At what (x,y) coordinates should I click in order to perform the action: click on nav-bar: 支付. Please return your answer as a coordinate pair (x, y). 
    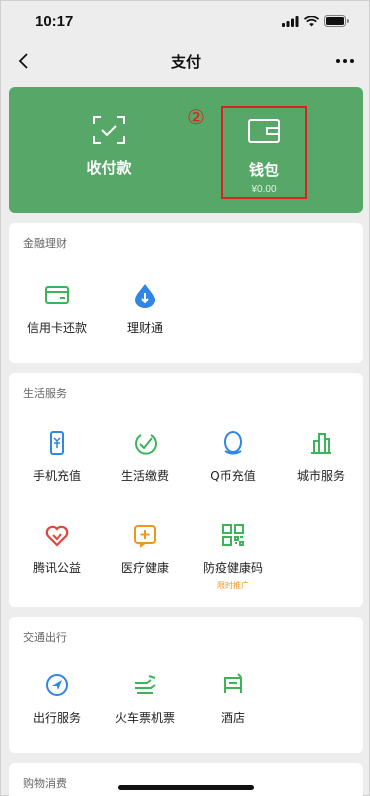
    Looking at the image, I should click on (185, 61).